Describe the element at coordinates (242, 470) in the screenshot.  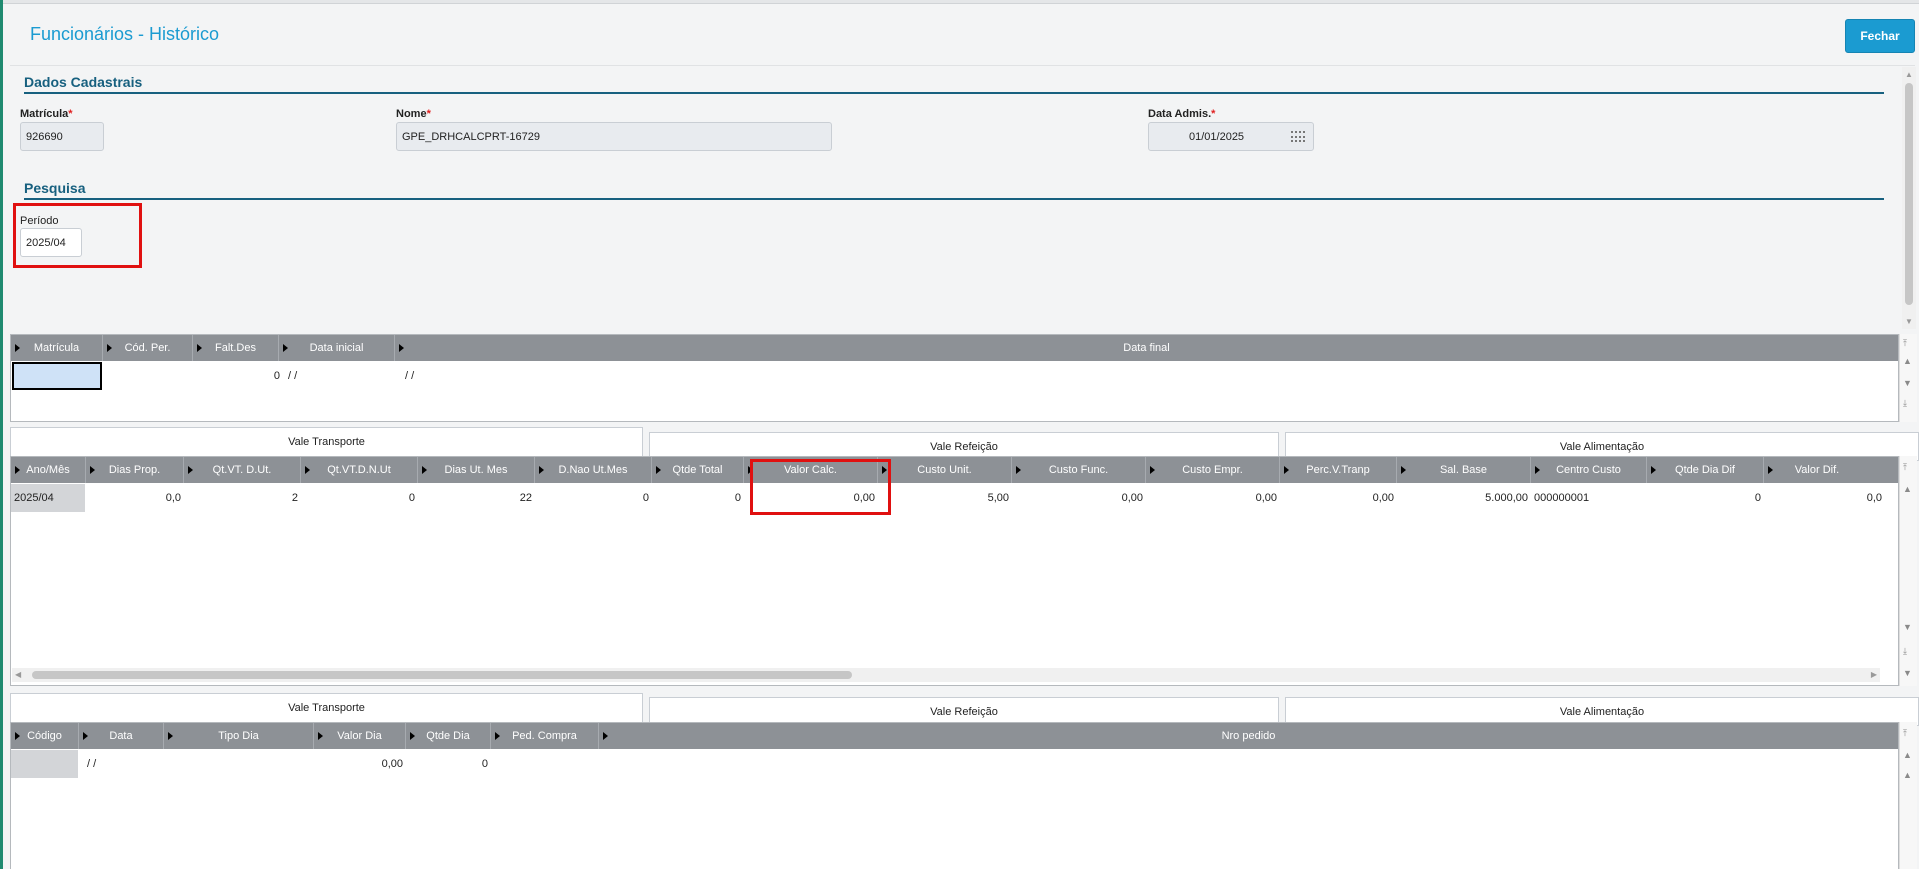
I see `column-header: Qt.VT. D.Ut.` at that location.